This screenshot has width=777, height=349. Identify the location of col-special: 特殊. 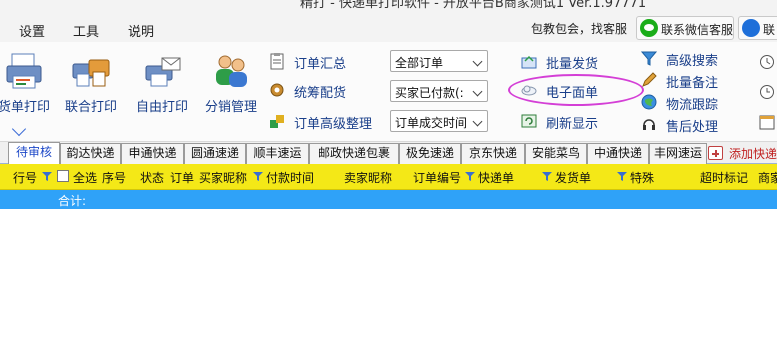
(642, 177).